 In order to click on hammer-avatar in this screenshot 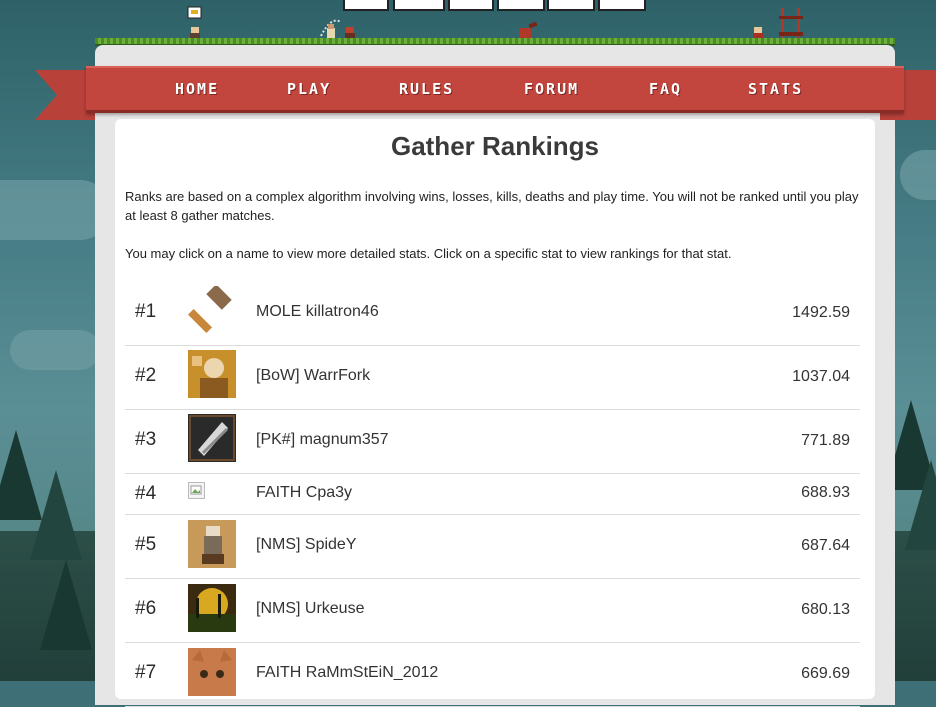, I will do `click(212, 310)`.